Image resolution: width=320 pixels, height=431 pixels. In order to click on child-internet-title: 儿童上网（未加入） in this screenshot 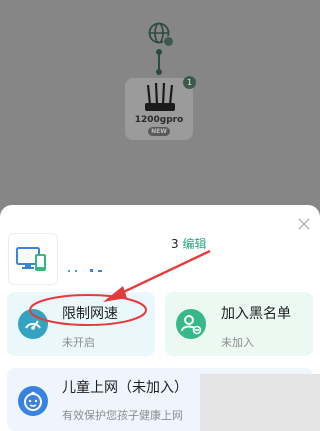, I will do `click(125, 388)`.